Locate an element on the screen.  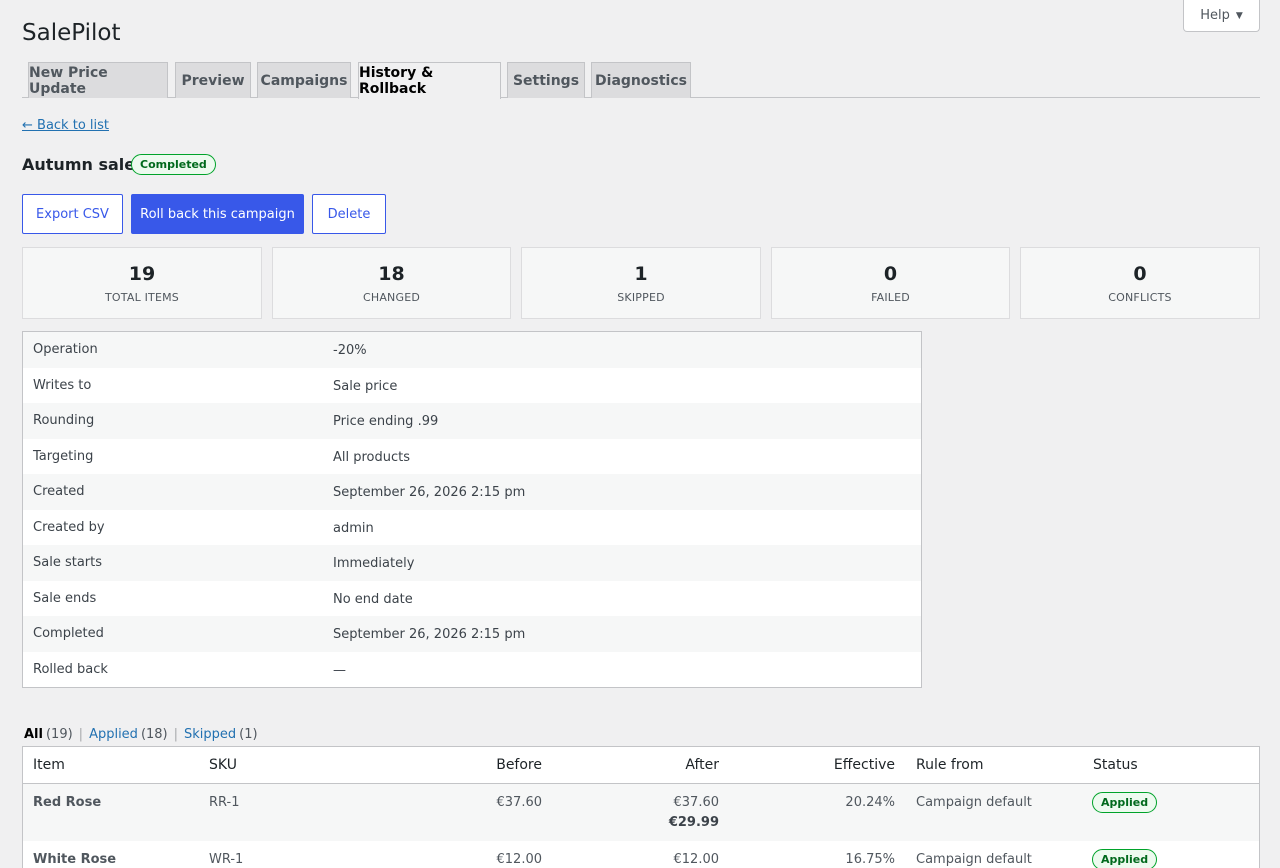
tab-preview: Preview is located at coordinates (213, 80).